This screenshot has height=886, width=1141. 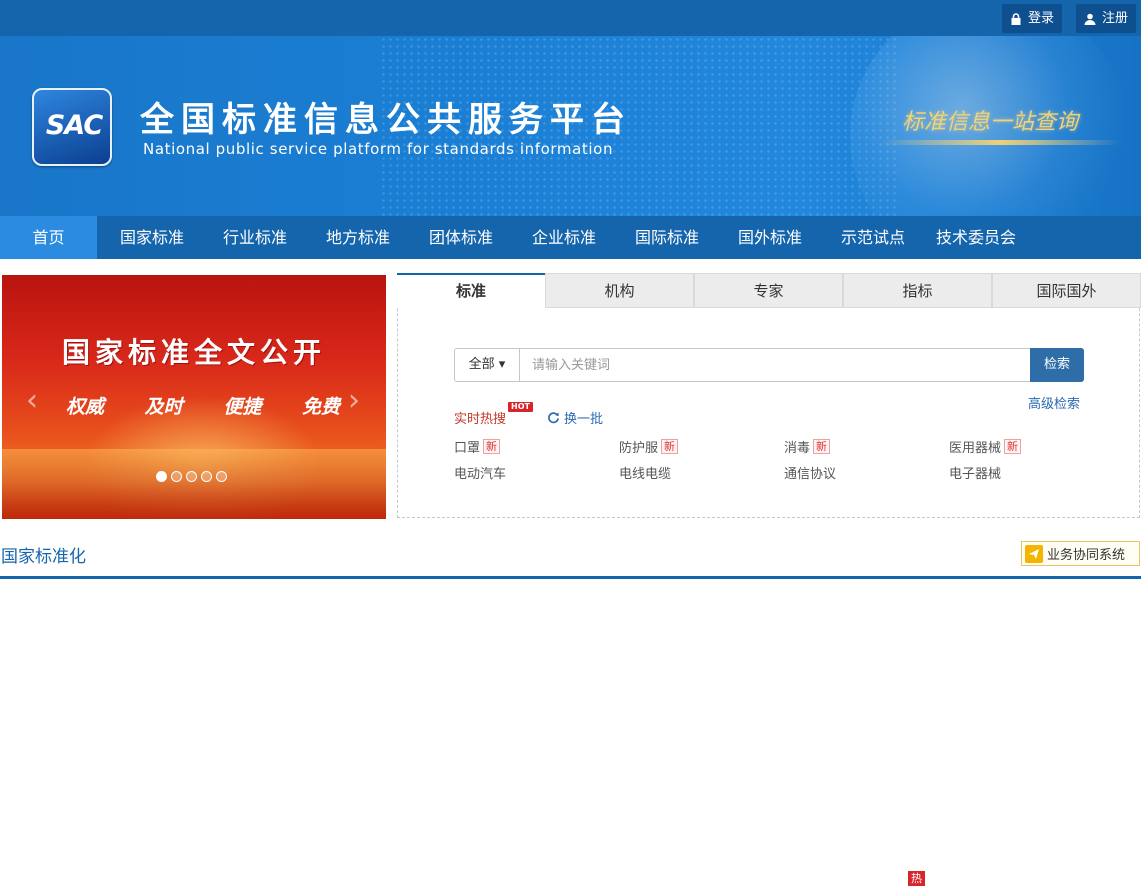 I want to click on business-system-label: 业务协同系统, so click(x=1086, y=555).